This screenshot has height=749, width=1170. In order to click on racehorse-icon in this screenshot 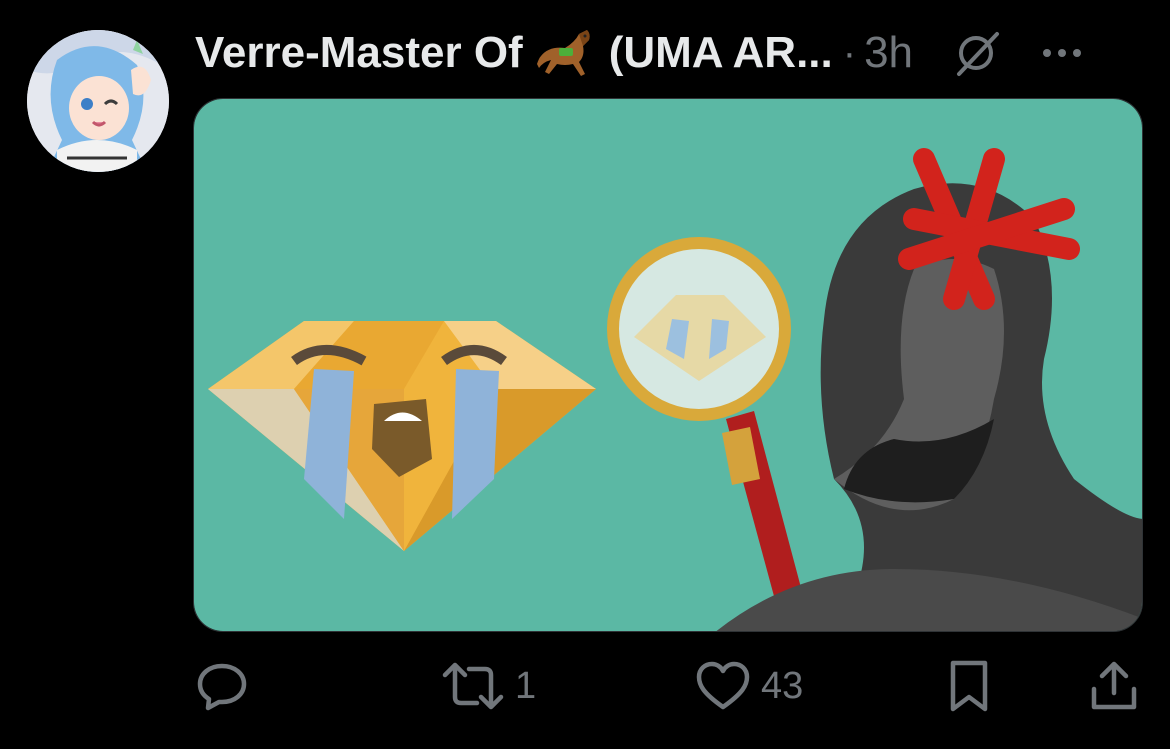, I will do `click(566, 53)`.